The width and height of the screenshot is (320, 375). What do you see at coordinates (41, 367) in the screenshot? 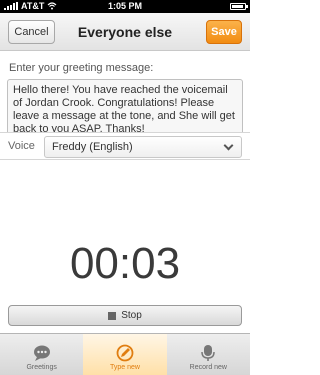
I see `tab-label: Greetings` at bounding box center [41, 367].